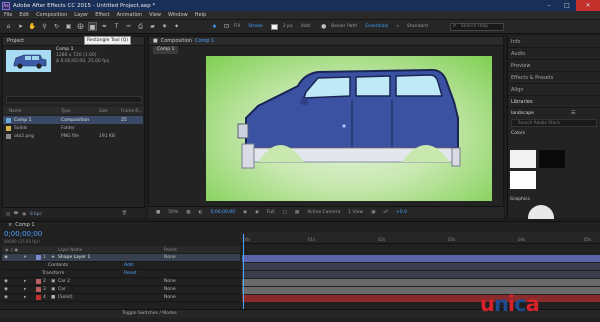 This screenshot has height=322, width=600. Describe the element at coordinates (24, 213) in the screenshot. I see `new-composition-icon: ▣` at that location.